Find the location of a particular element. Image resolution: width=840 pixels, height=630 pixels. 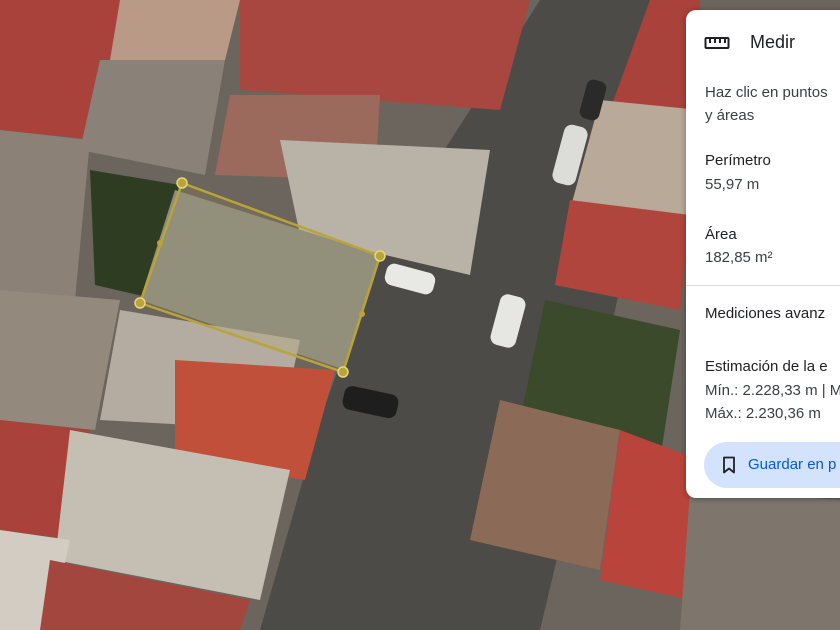

area-value: 182,85 m² is located at coordinates (739, 257).